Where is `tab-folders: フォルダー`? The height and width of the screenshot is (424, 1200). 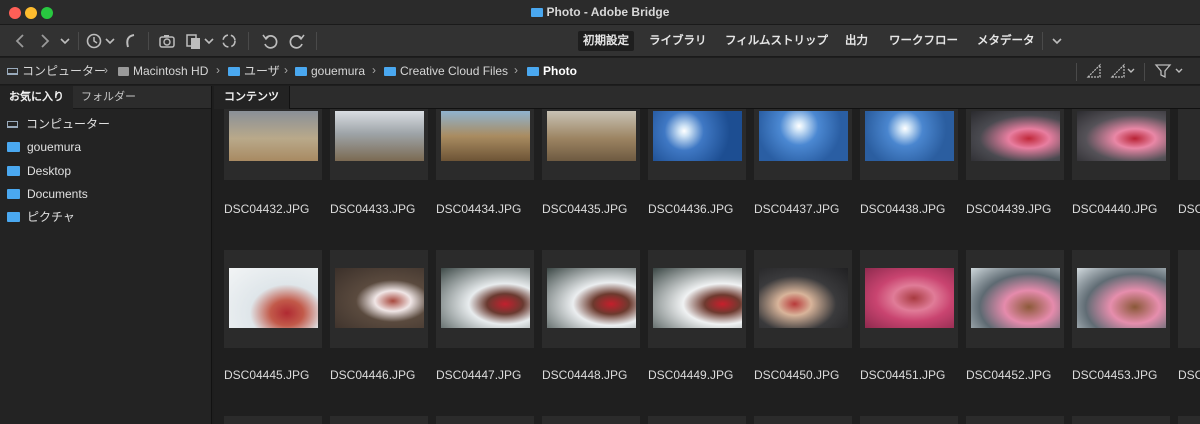 tab-folders: フォルダー is located at coordinates (108, 97).